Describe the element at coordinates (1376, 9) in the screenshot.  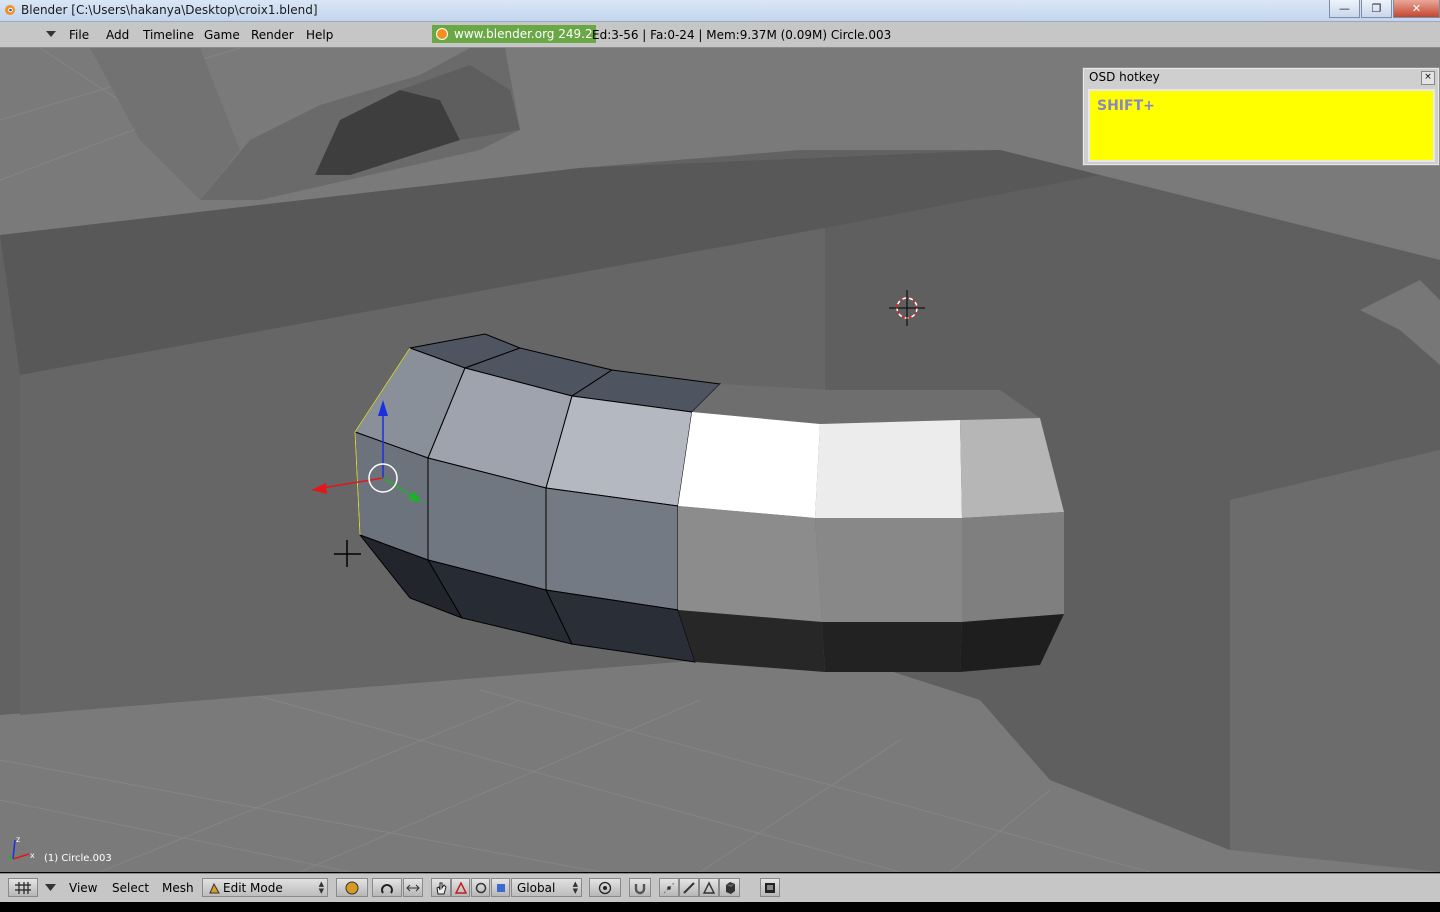
I see `maximize-button: ❐` at that location.